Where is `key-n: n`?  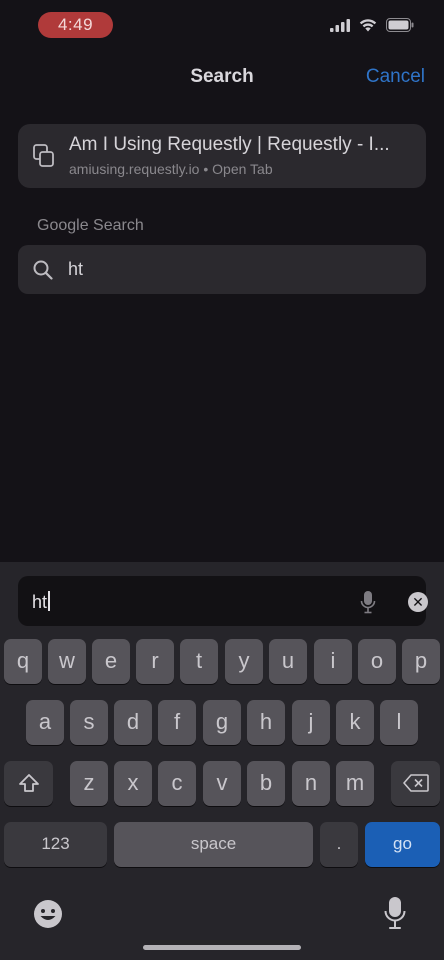
key-n: n is located at coordinates (311, 783).